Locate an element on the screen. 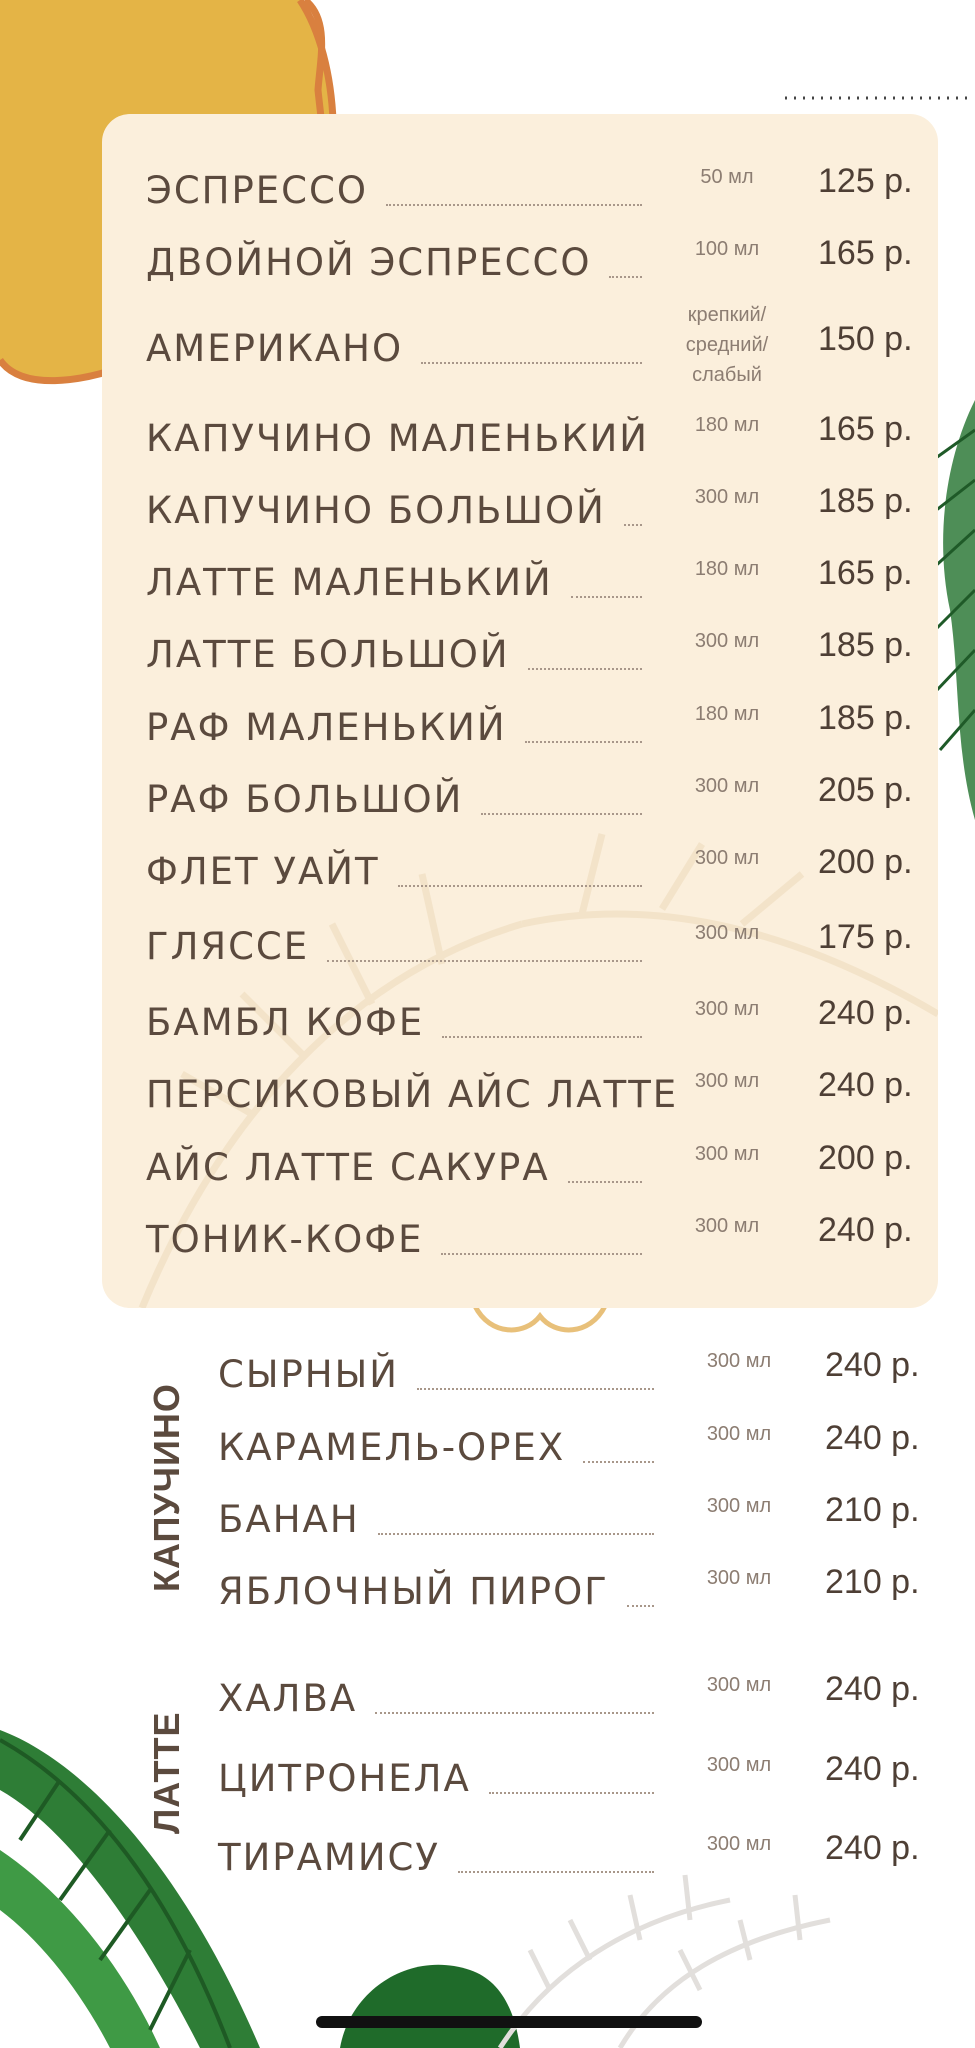  menu-item-name: ГЛЯССЕ is located at coordinates (228, 946).